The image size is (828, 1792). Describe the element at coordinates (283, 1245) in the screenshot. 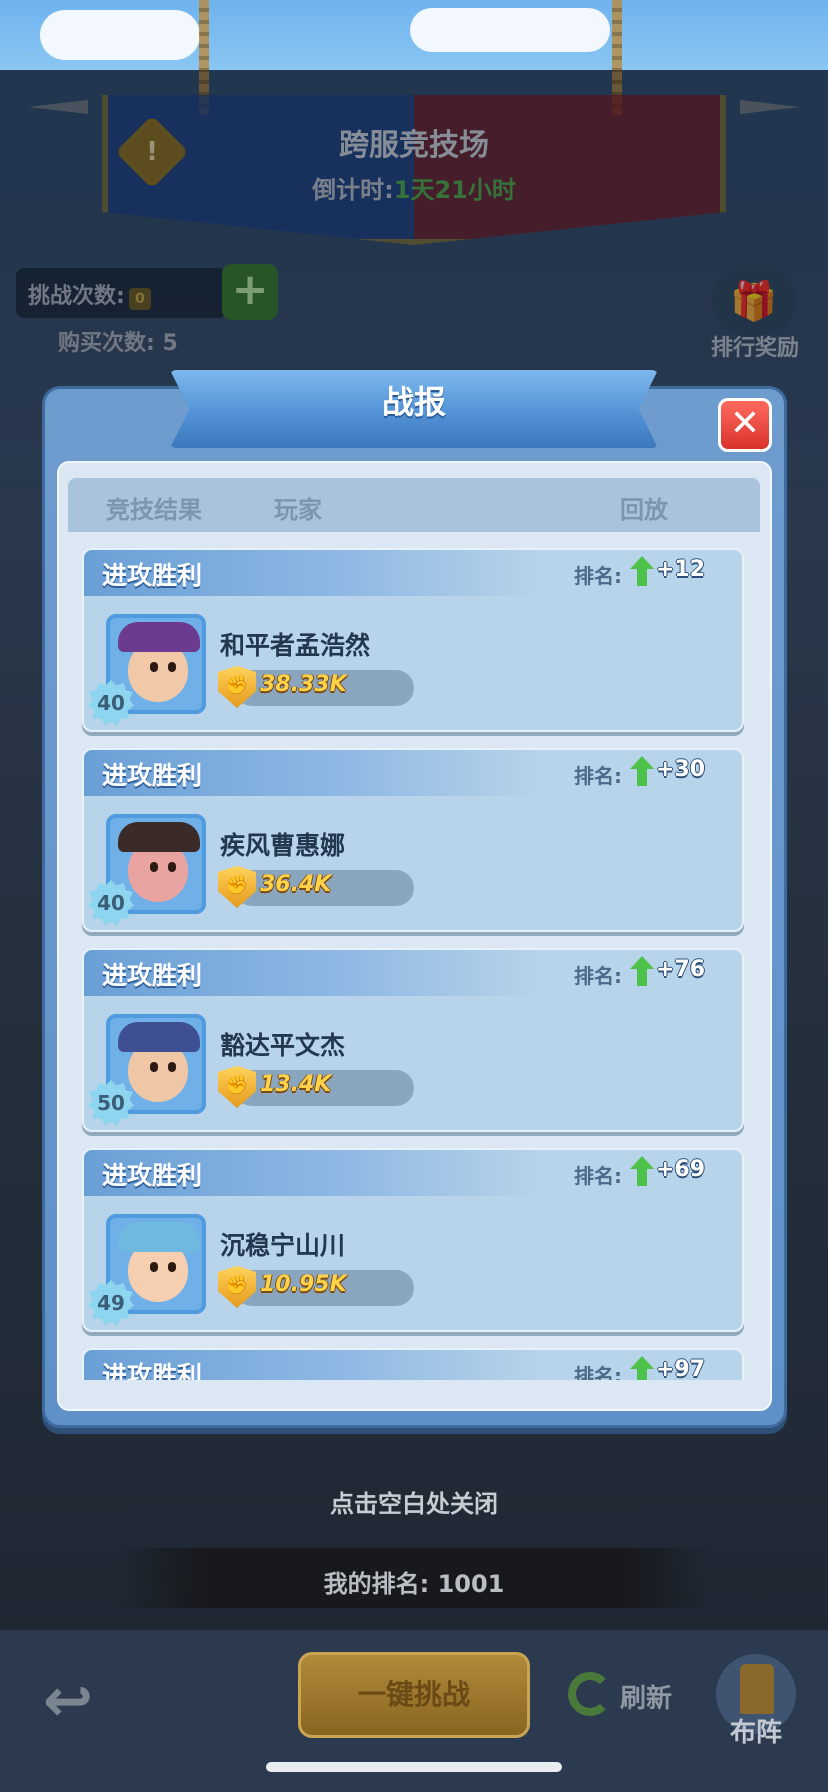

I see `player-name: 沉稳宁山川` at that location.